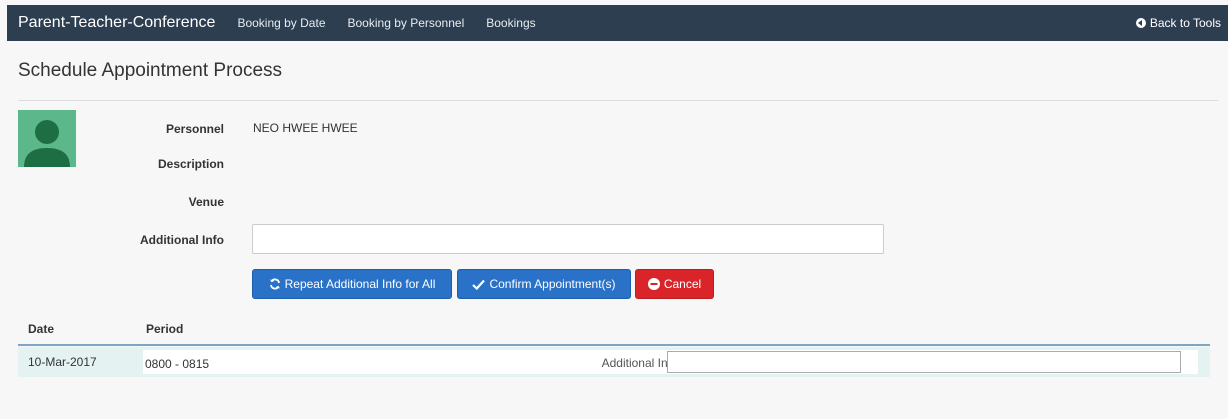 The image size is (1228, 419). I want to click on description-label: Description, so click(190, 164).